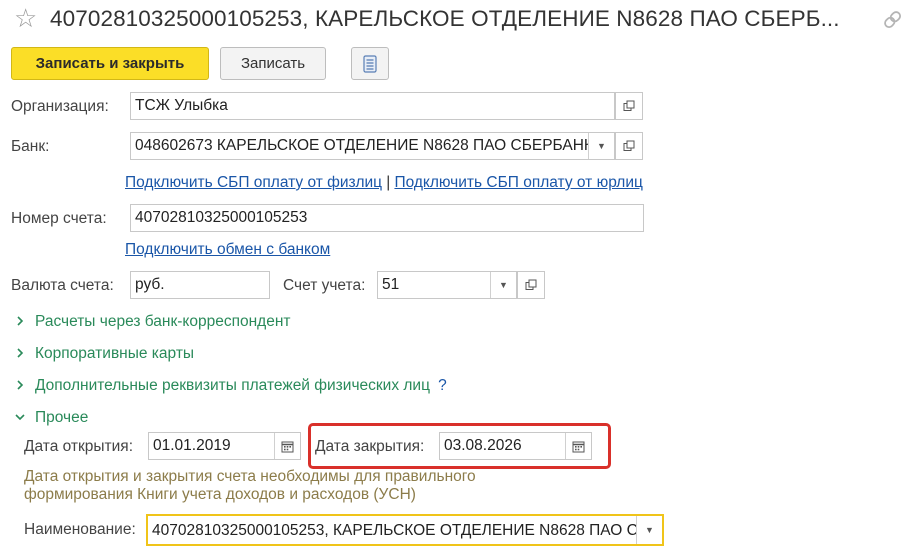 This screenshot has width=916, height=560. What do you see at coordinates (273, 63) in the screenshot?
I see `save-button: Записать` at bounding box center [273, 63].